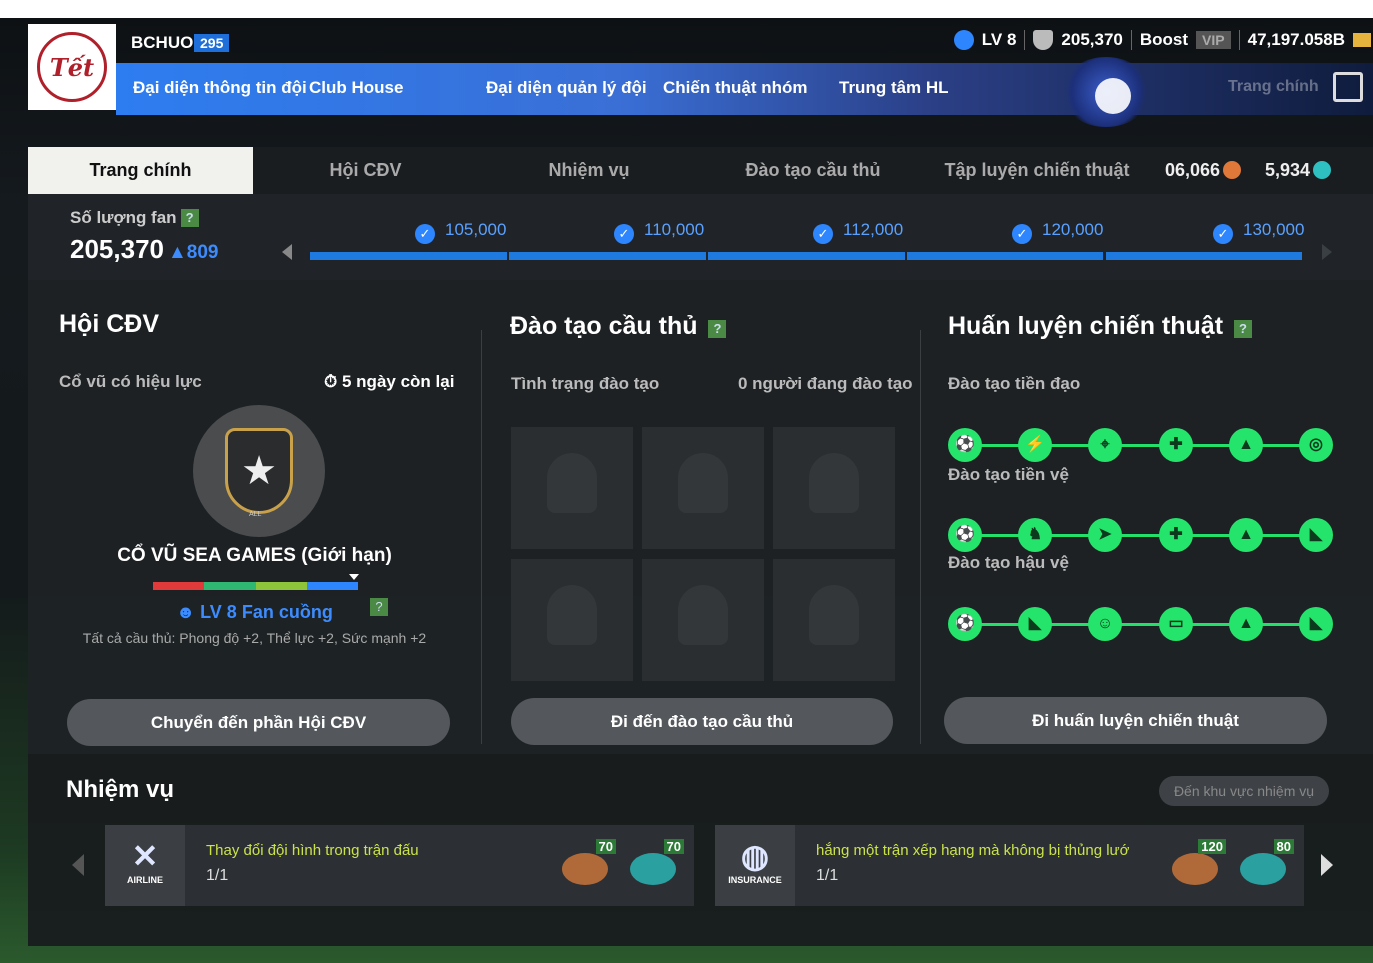 Image resolution: width=1373 pixels, height=963 pixels. What do you see at coordinates (589, 170) in the screenshot?
I see `tab-missions: Nhiệm vụ` at bounding box center [589, 170].